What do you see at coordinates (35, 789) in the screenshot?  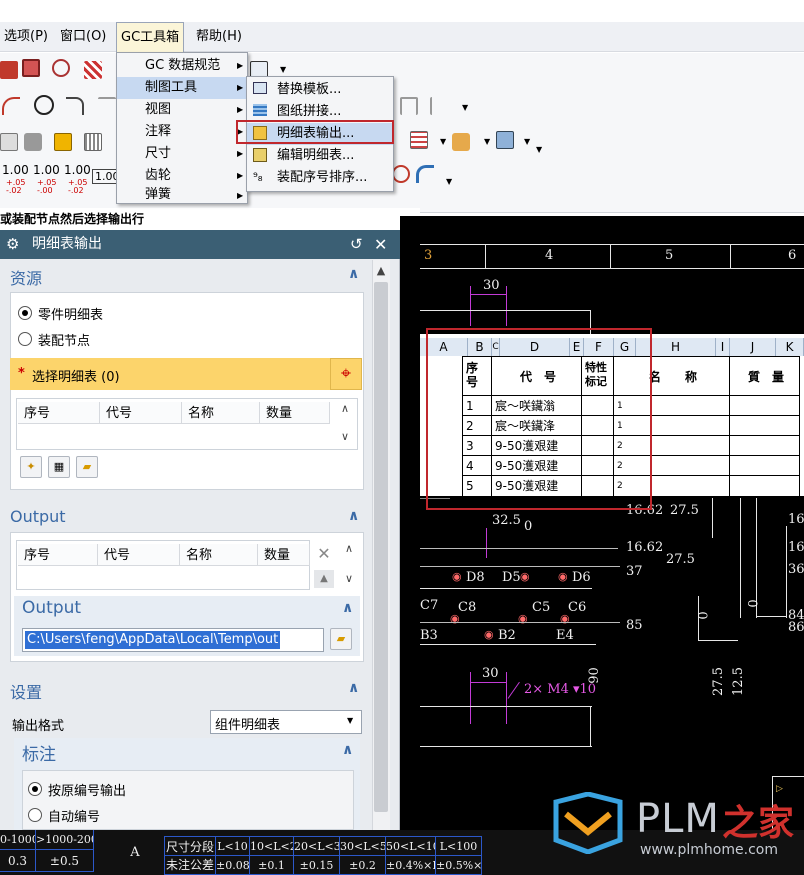 I see `radio-original-numbering` at bounding box center [35, 789].